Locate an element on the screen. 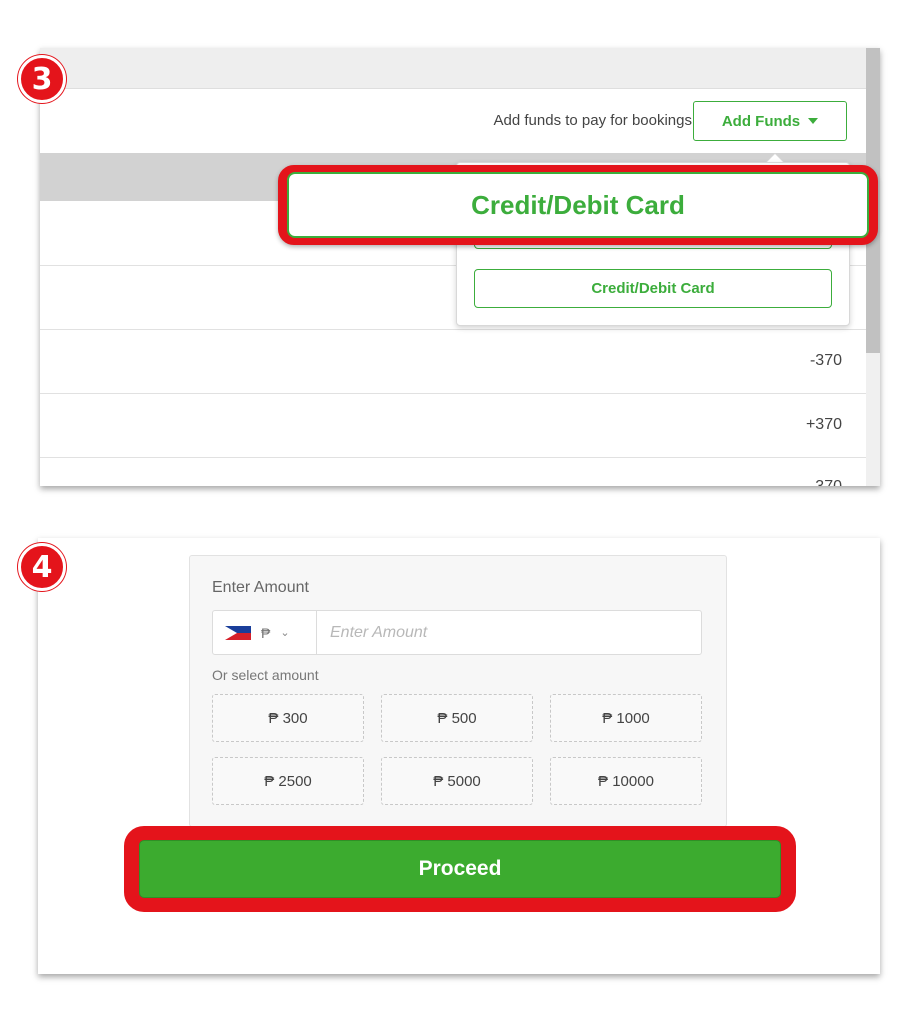 The width and height of the screenshot is (924, 1024). credit-debit-card-zoomed-option: Credit/Debit Card is located at coordinates (578, 205).